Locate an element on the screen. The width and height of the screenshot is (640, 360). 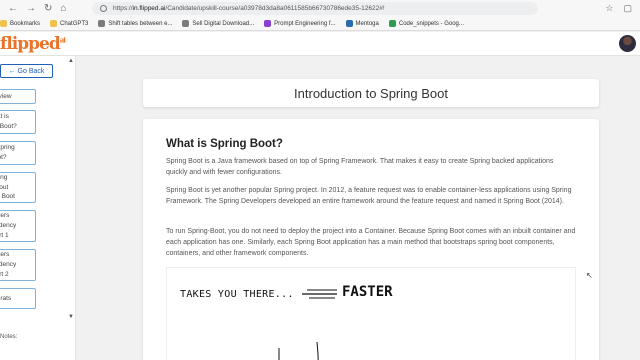
app-header: flippedai is located at coordinates (320, 44).